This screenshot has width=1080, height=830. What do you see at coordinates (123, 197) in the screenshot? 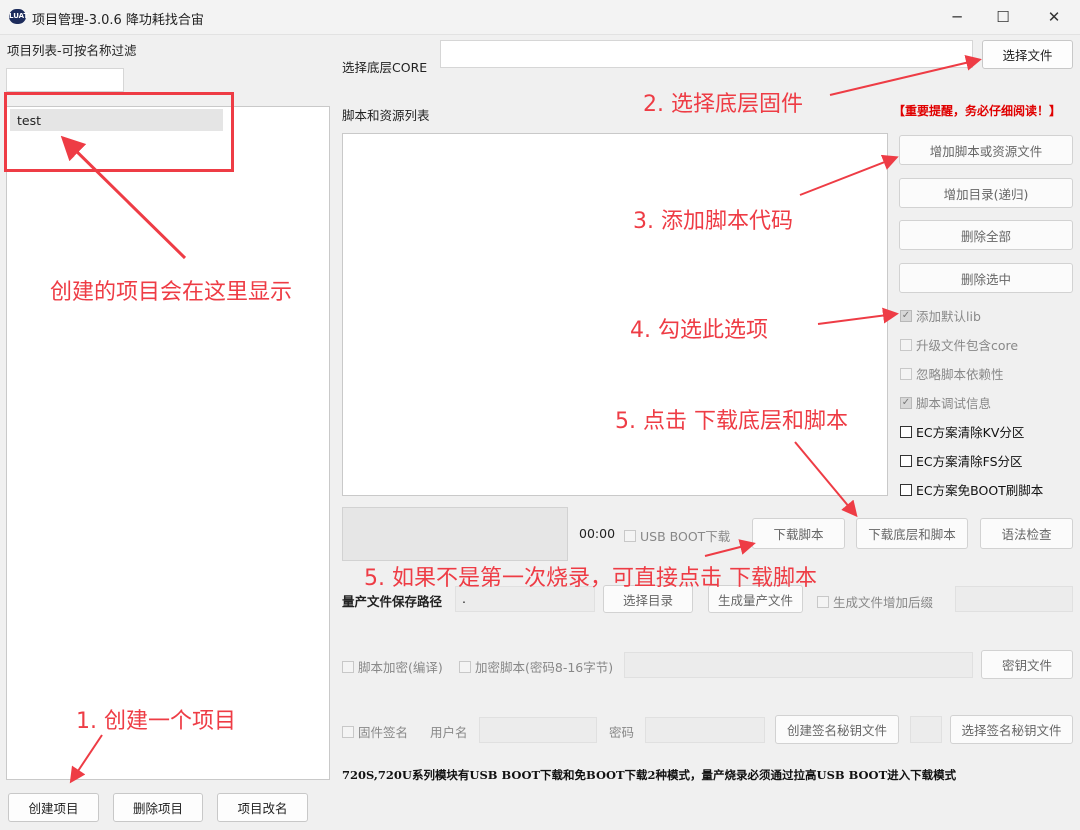
I see `arrow-to-project-list` at bounding box center [123, 197].